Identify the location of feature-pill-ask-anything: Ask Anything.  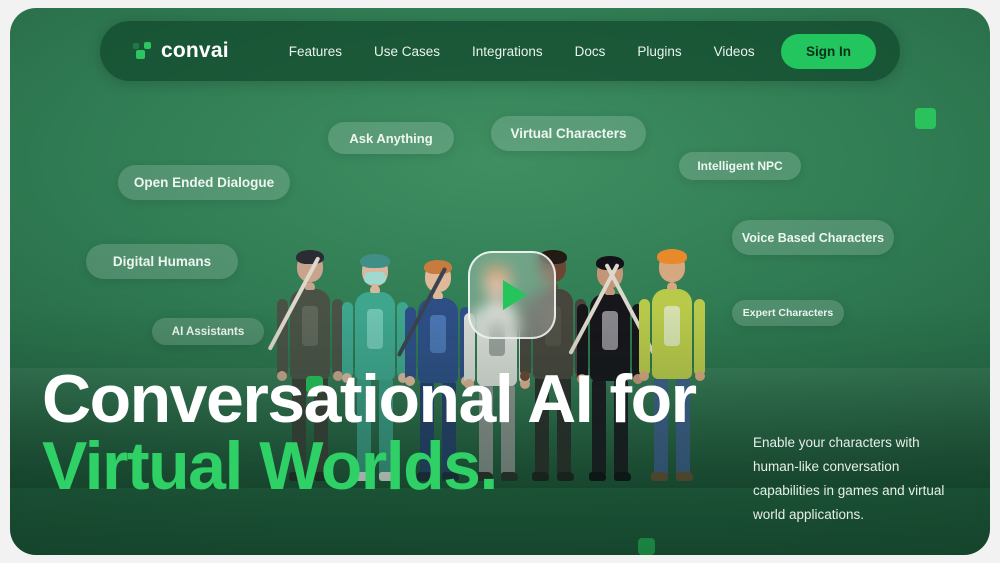
(391, 138).